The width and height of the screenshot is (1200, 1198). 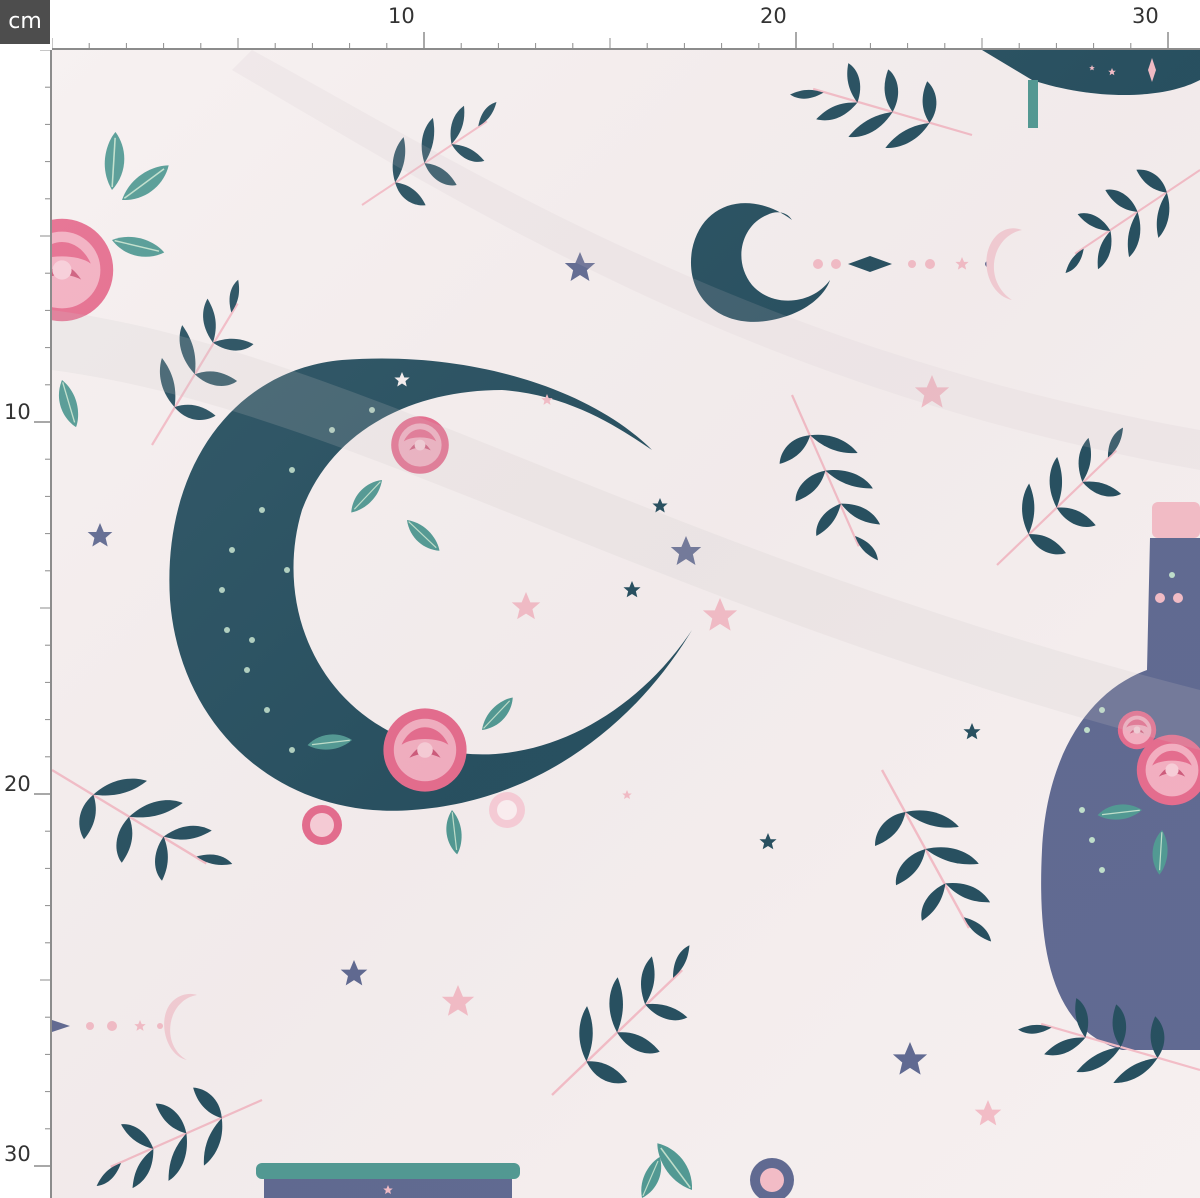 I want to click on ruler-left-label-10: 10, so click(x=17, y=412).